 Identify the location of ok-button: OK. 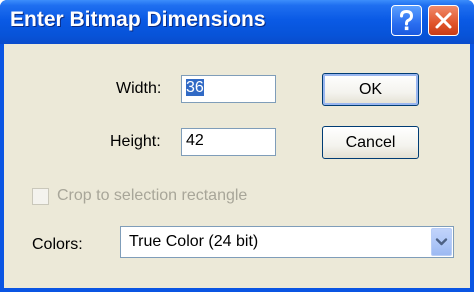
(370, 89).